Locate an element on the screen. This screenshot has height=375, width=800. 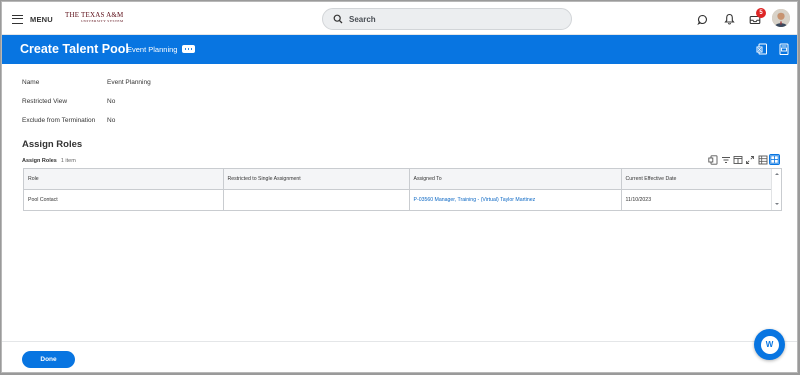
scroll-down-icon is located at coordinates (777, 204).